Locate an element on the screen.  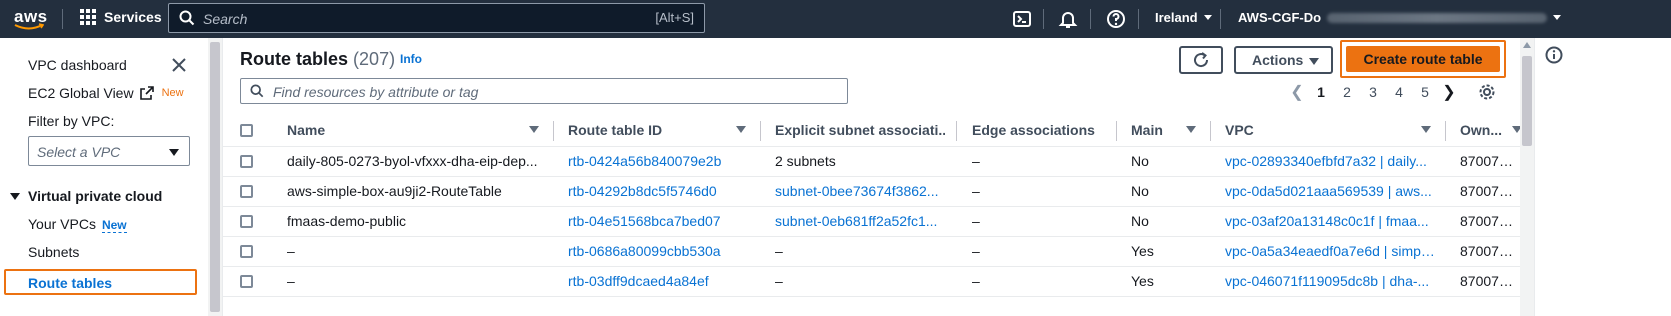
cell-subnet-associations: 2 subnets is located at coordinates (805, 161).